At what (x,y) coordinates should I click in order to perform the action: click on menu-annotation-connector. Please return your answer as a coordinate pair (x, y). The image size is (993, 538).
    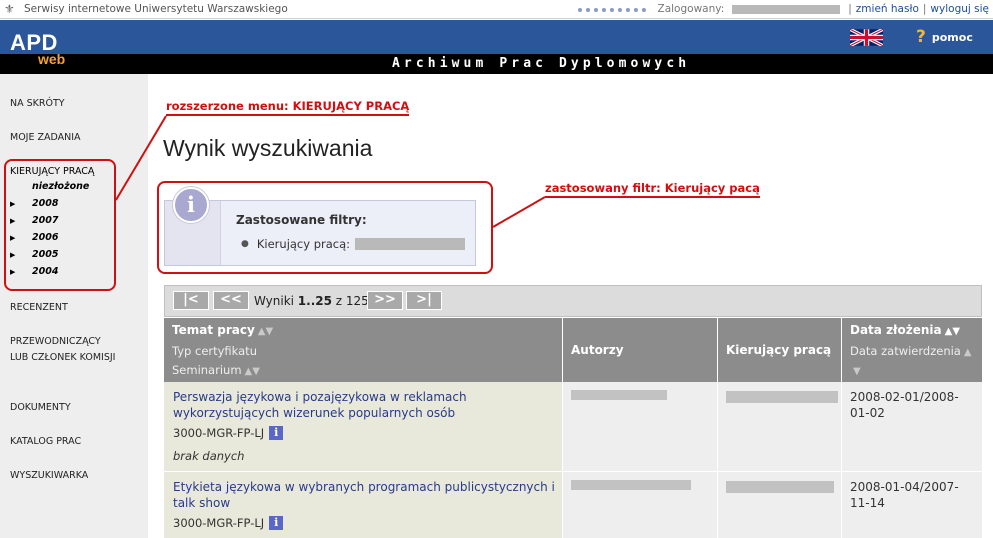
    Looking at the image, I should click on (141, 158).